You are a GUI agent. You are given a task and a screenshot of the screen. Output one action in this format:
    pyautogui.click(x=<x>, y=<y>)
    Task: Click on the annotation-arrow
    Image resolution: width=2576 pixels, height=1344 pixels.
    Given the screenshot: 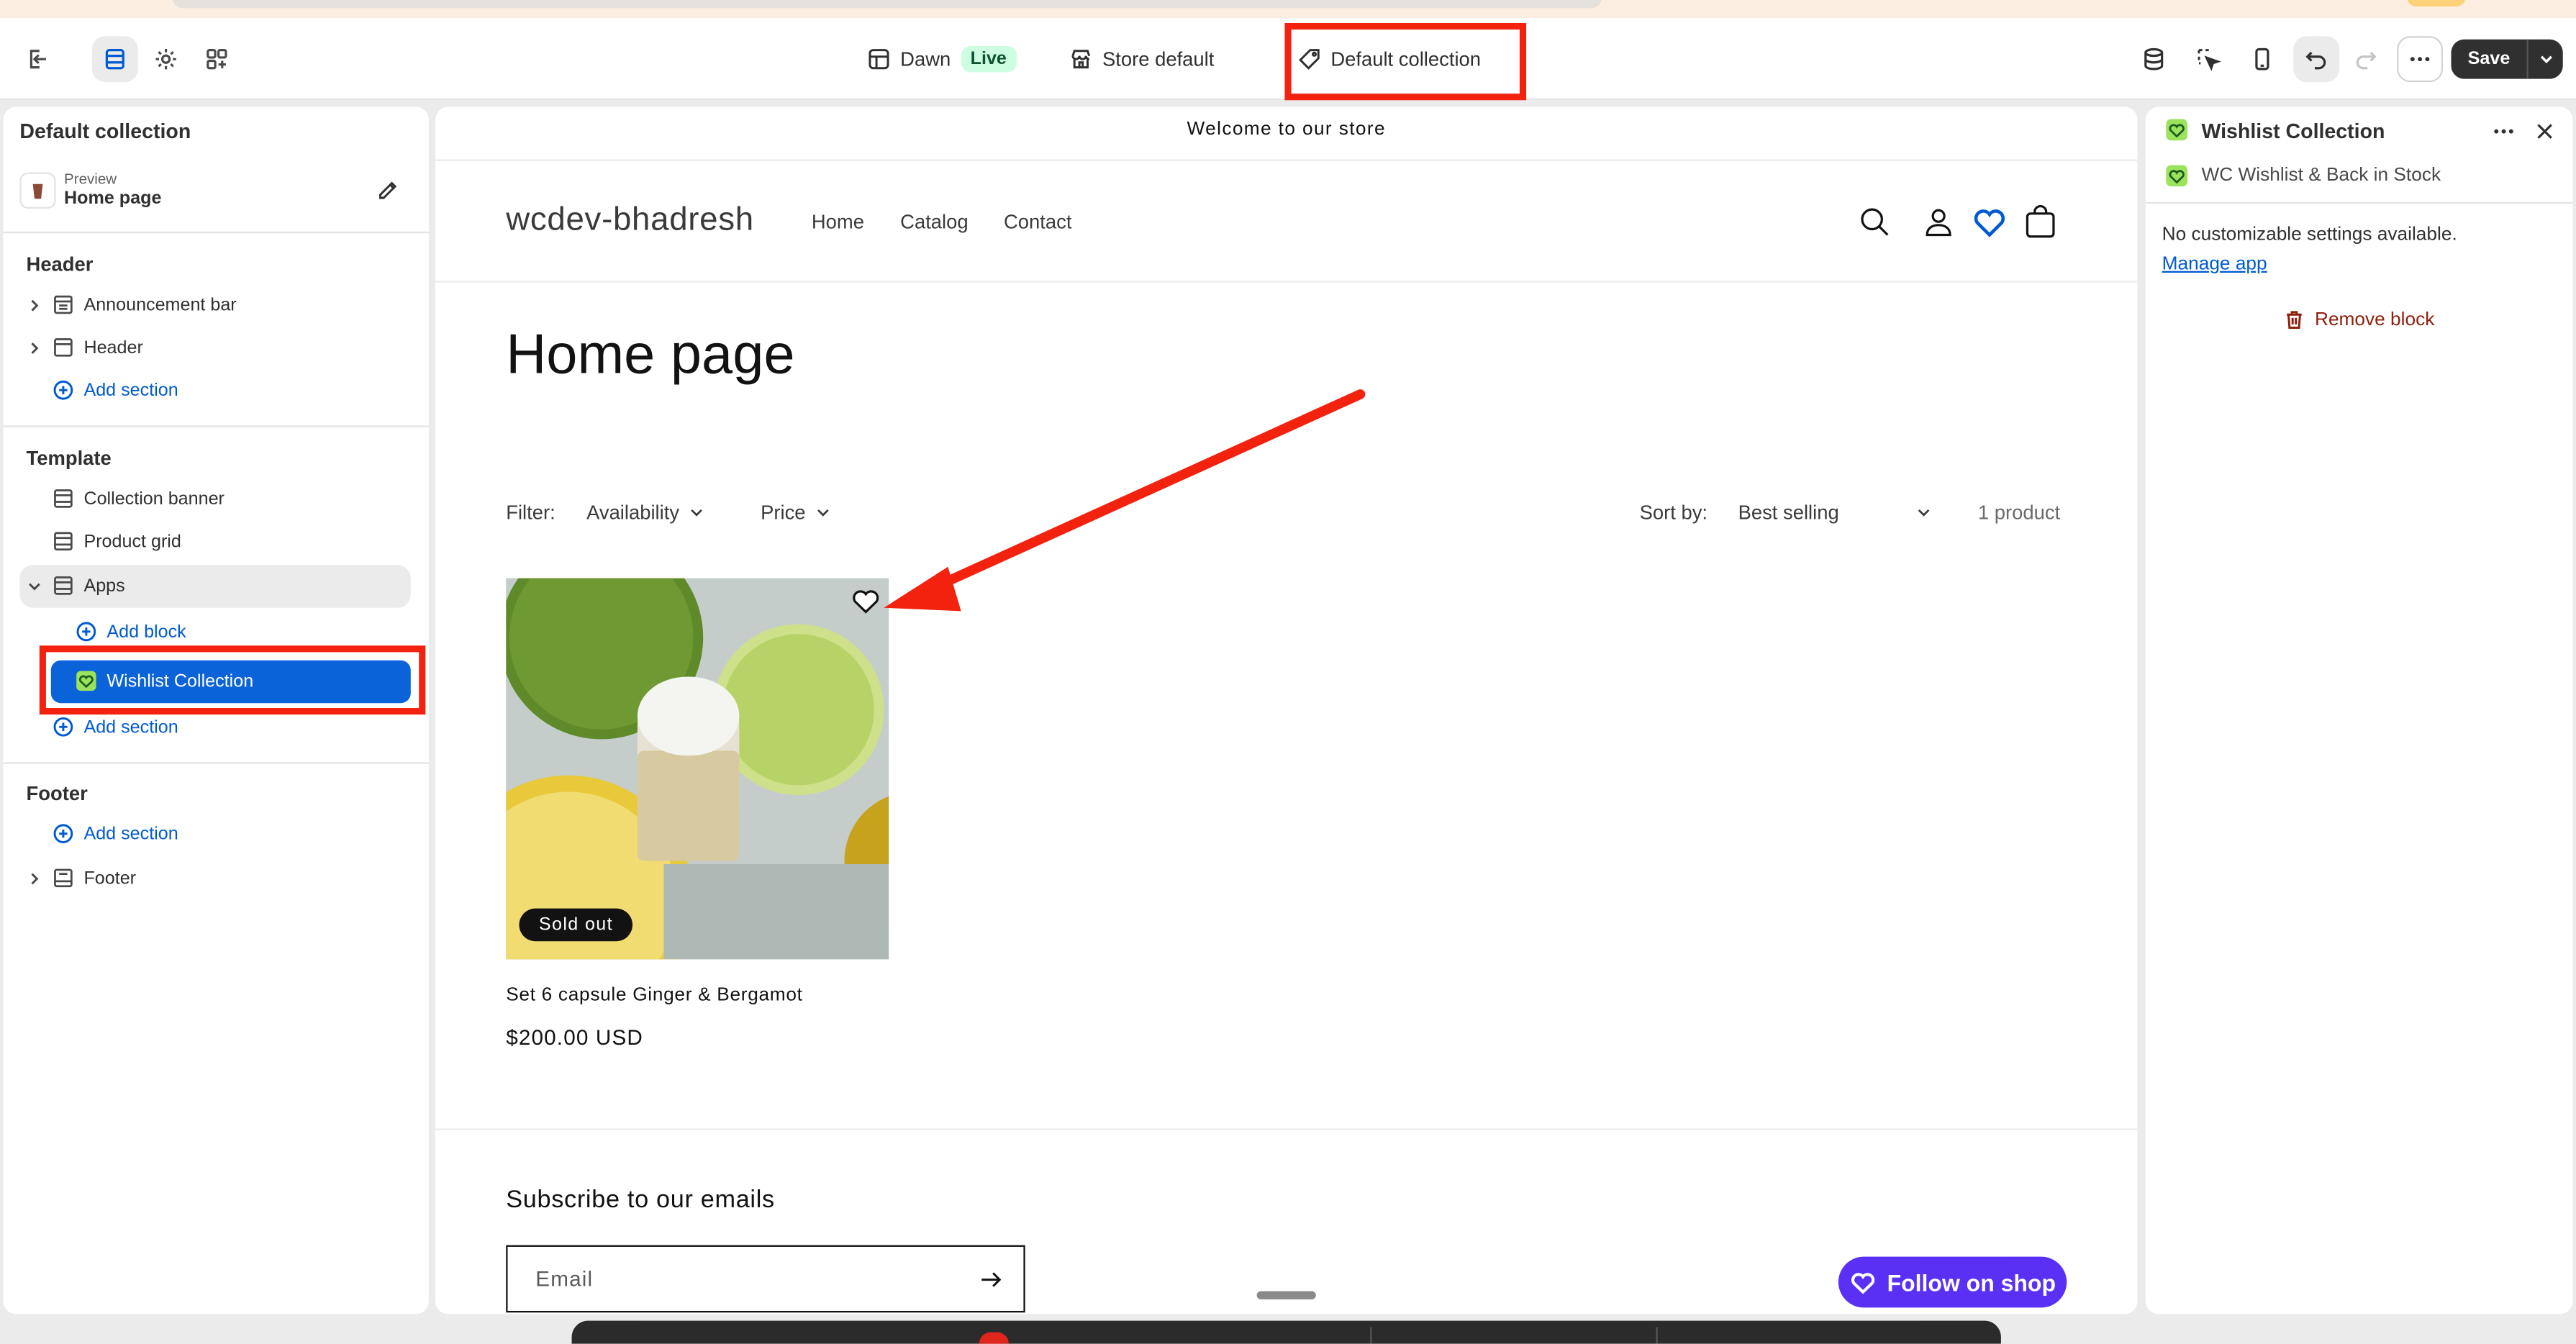 What is the action you would take?
    pyautogui.click(x=1125, y=500)
    